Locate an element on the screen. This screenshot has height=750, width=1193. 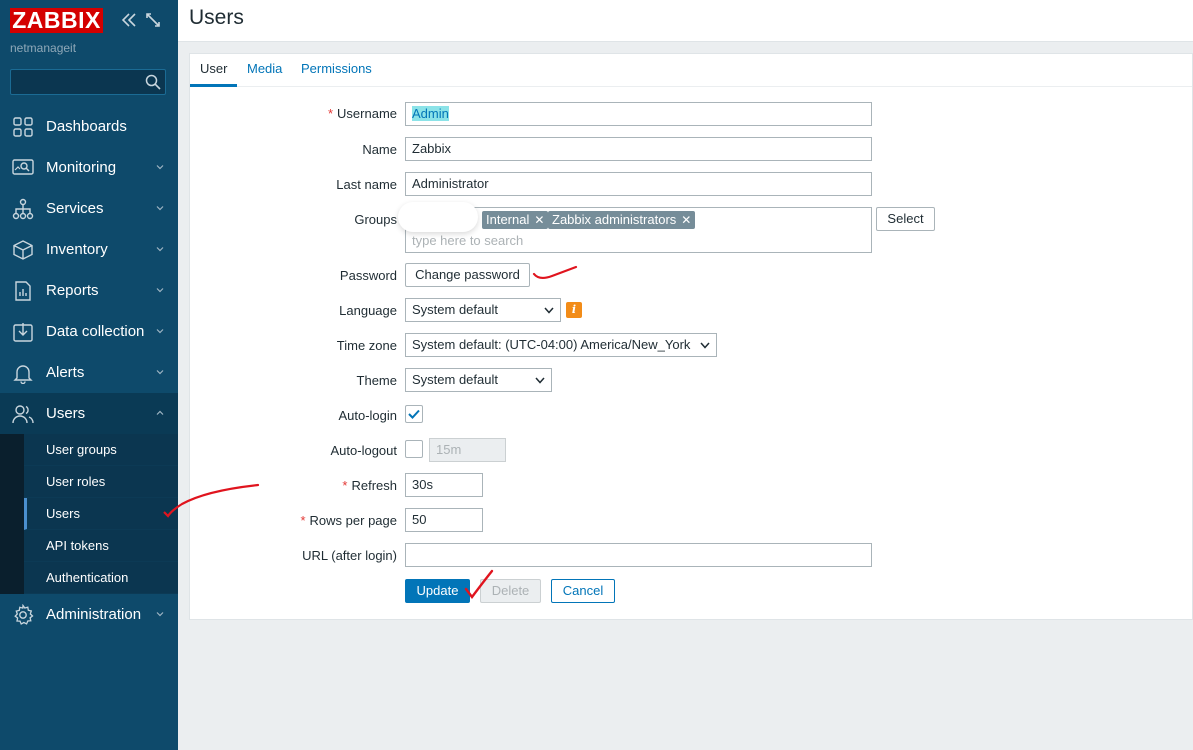
name-label: Name is located at coordinates (379, 149).